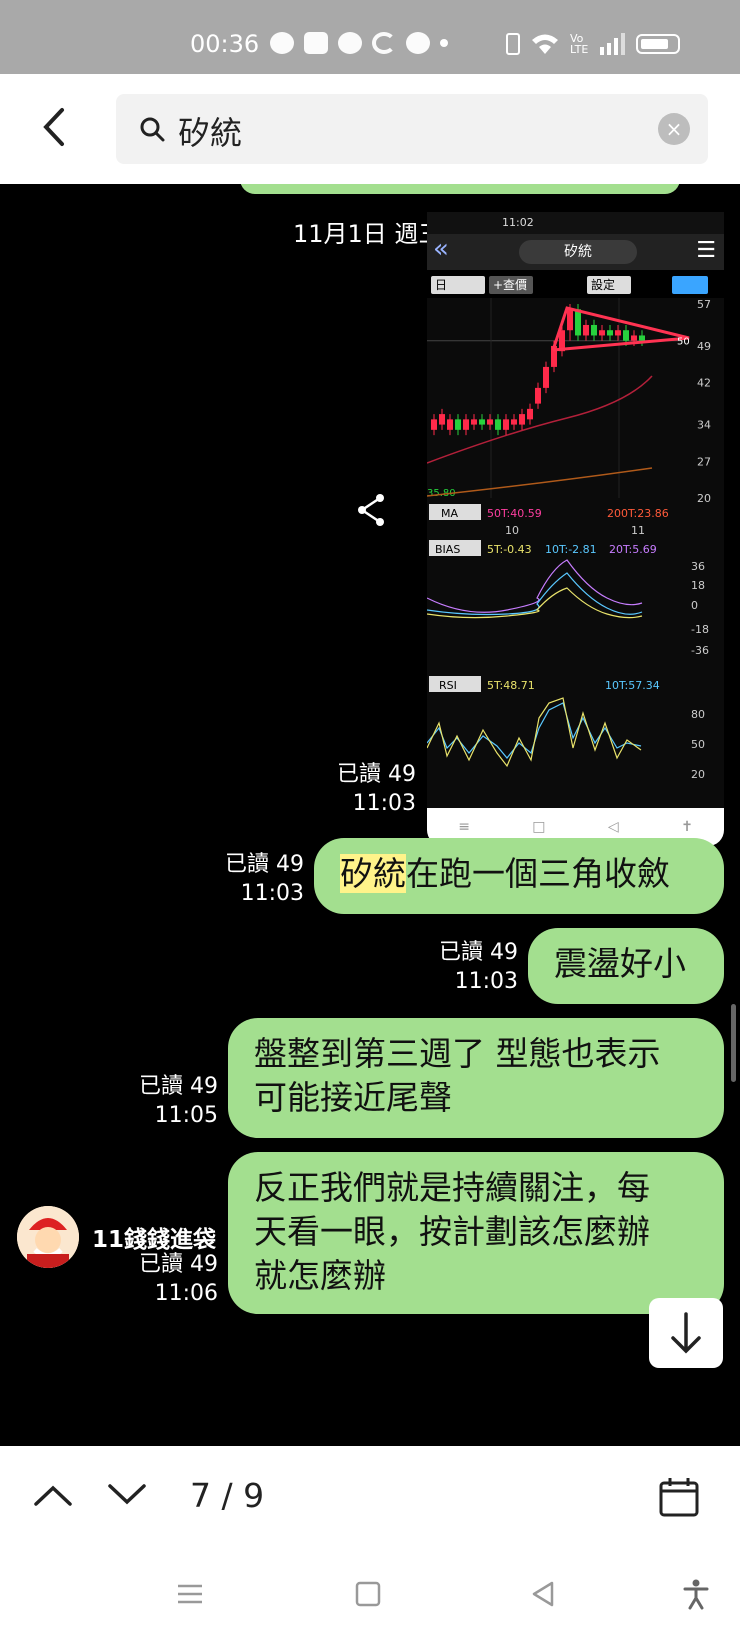  I want to click on c-app-icon, so click(384, 43).